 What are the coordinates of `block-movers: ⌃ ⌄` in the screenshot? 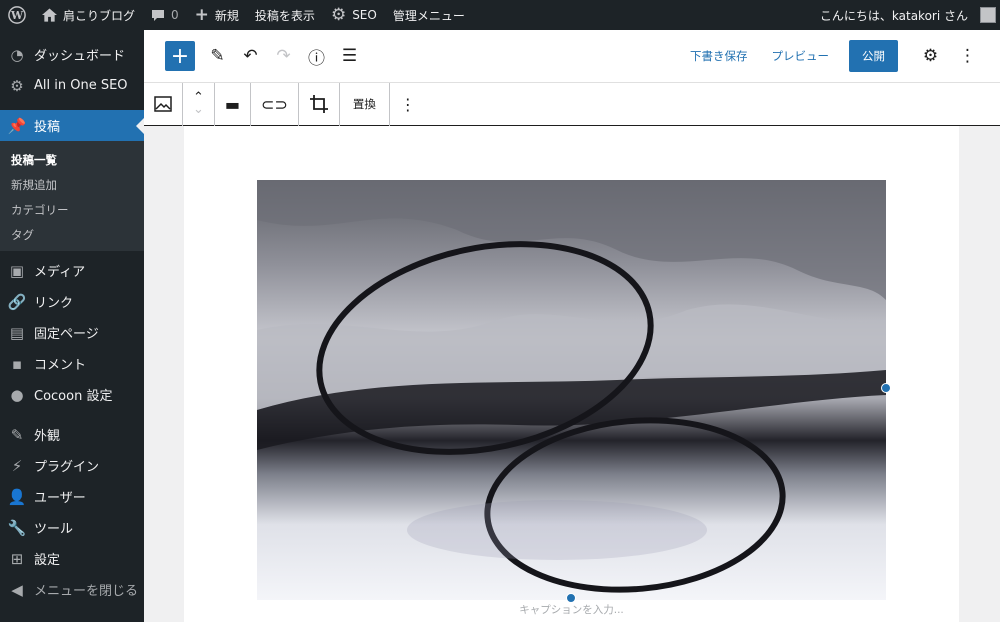 It's located at (199, 104).